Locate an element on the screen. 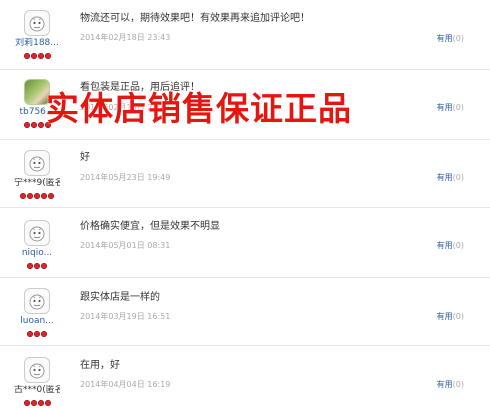 The width and height of the screenshot is (490, 408). review-date: 2014年05月01日 08:31 is located at coordinates (125, 245).